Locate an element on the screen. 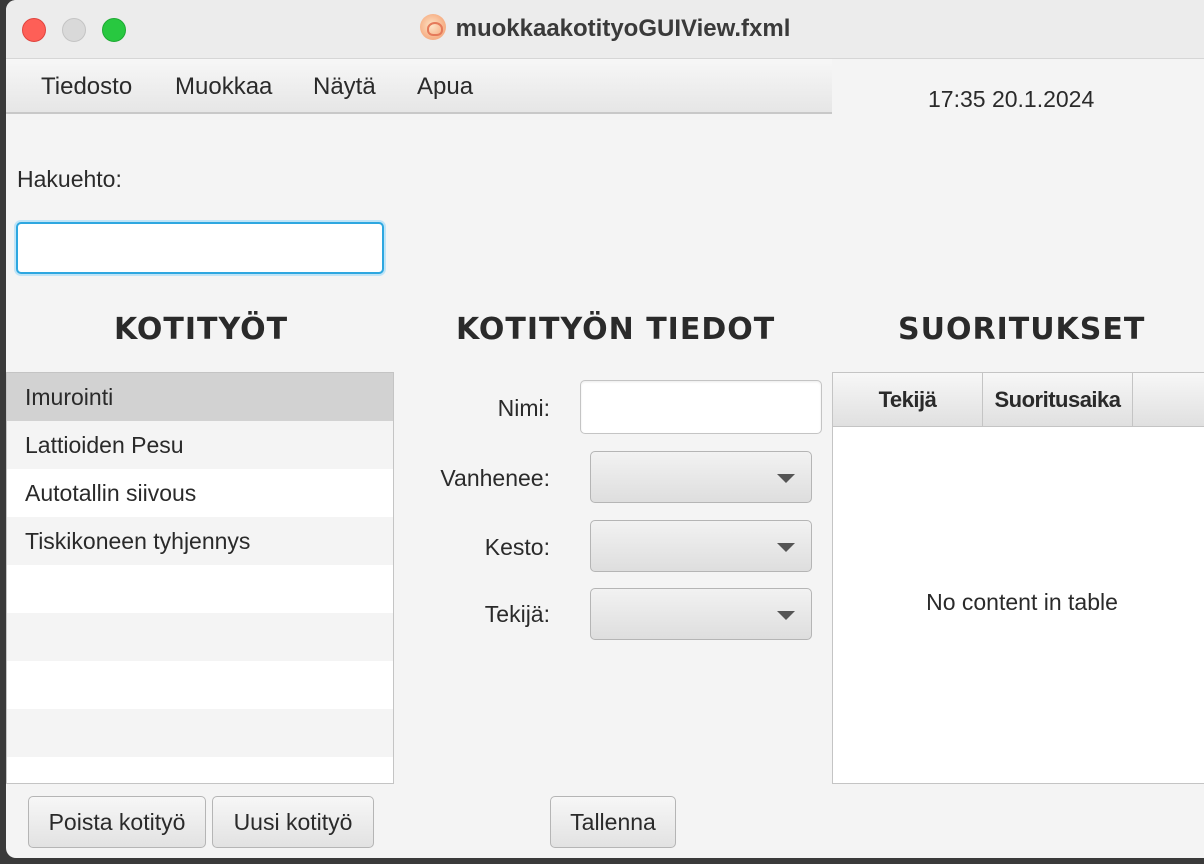  menu-muokkaa: Muokkaa is located at coordinates (223, 87).